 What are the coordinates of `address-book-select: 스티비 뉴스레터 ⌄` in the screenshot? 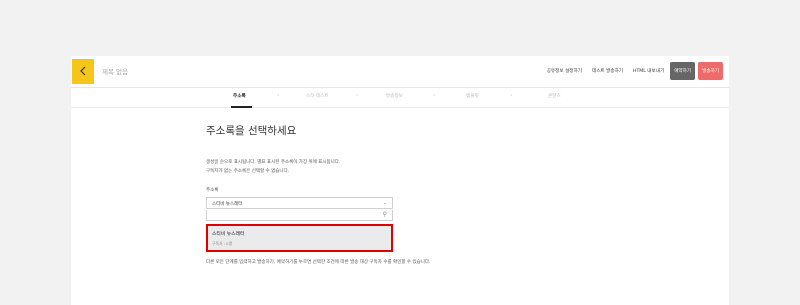 It's located at (299, 203).